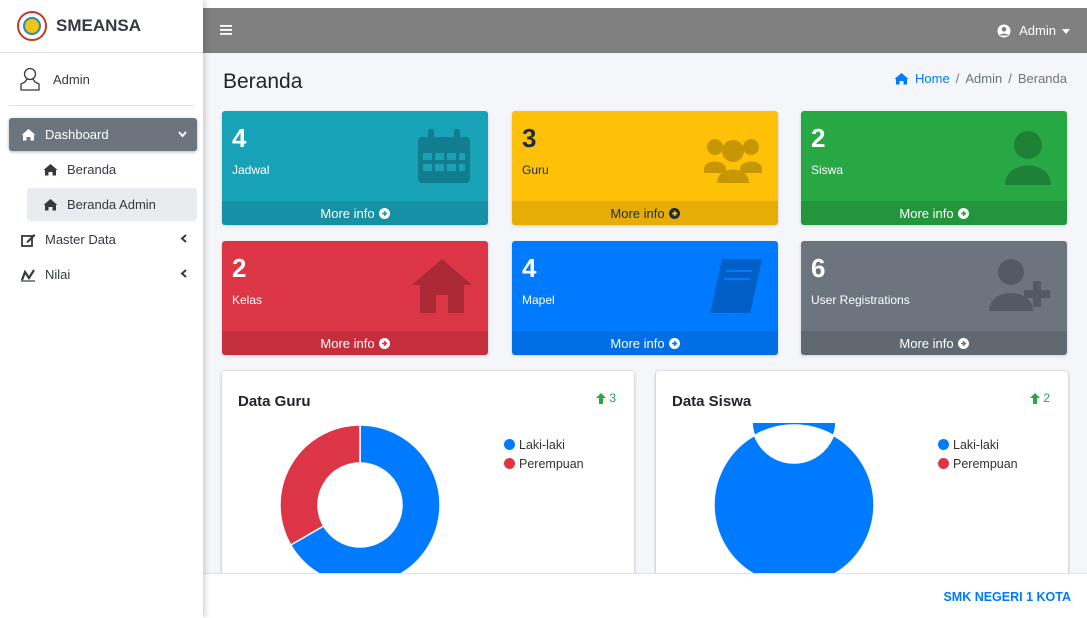  What do you see at coordinates (182, 135) in the screenshot?
I see `chevron-down-icon` at bounding box center [182, 135].